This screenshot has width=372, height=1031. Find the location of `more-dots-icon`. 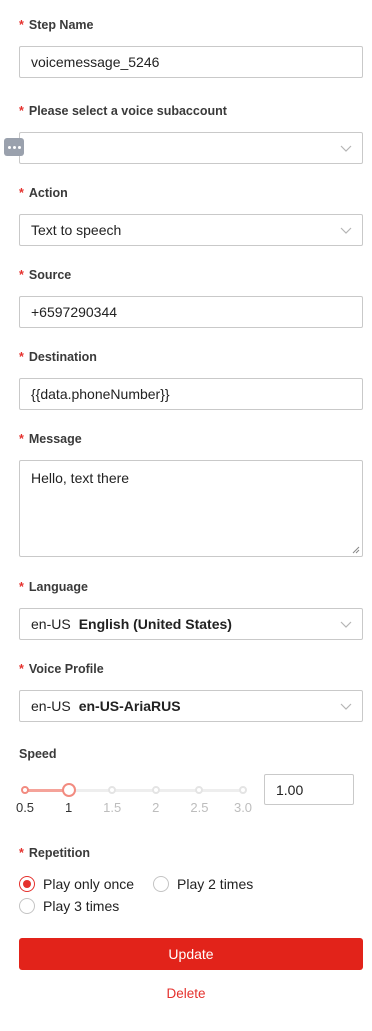

more-dots-icon is located at coordinates (14, 147).